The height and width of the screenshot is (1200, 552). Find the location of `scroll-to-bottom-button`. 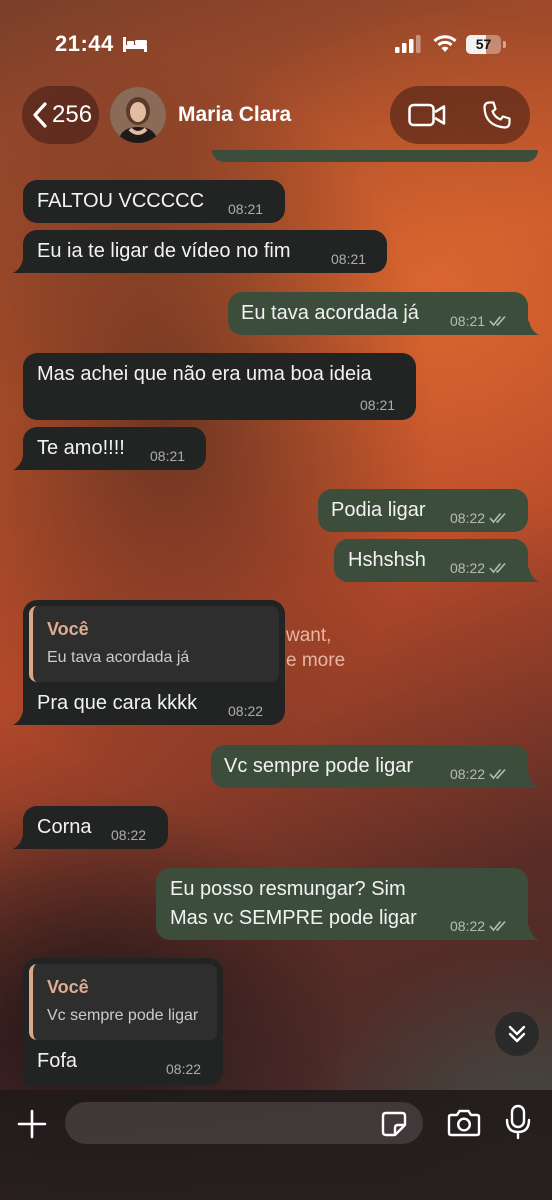

scroll-to-bottom-button is located at coordinates (517, 1034).